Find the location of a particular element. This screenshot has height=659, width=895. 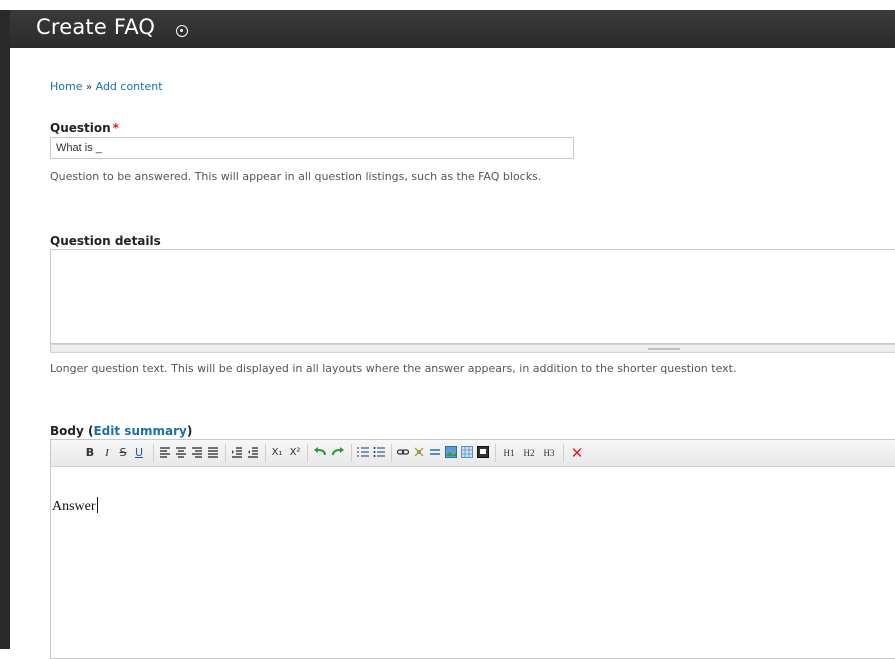

text-caret is located at coordinates (97, 505).